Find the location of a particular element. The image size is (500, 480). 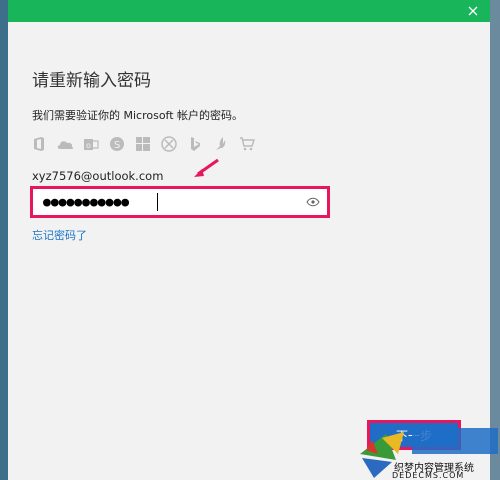

password-input is located at coordinates (174, 202).